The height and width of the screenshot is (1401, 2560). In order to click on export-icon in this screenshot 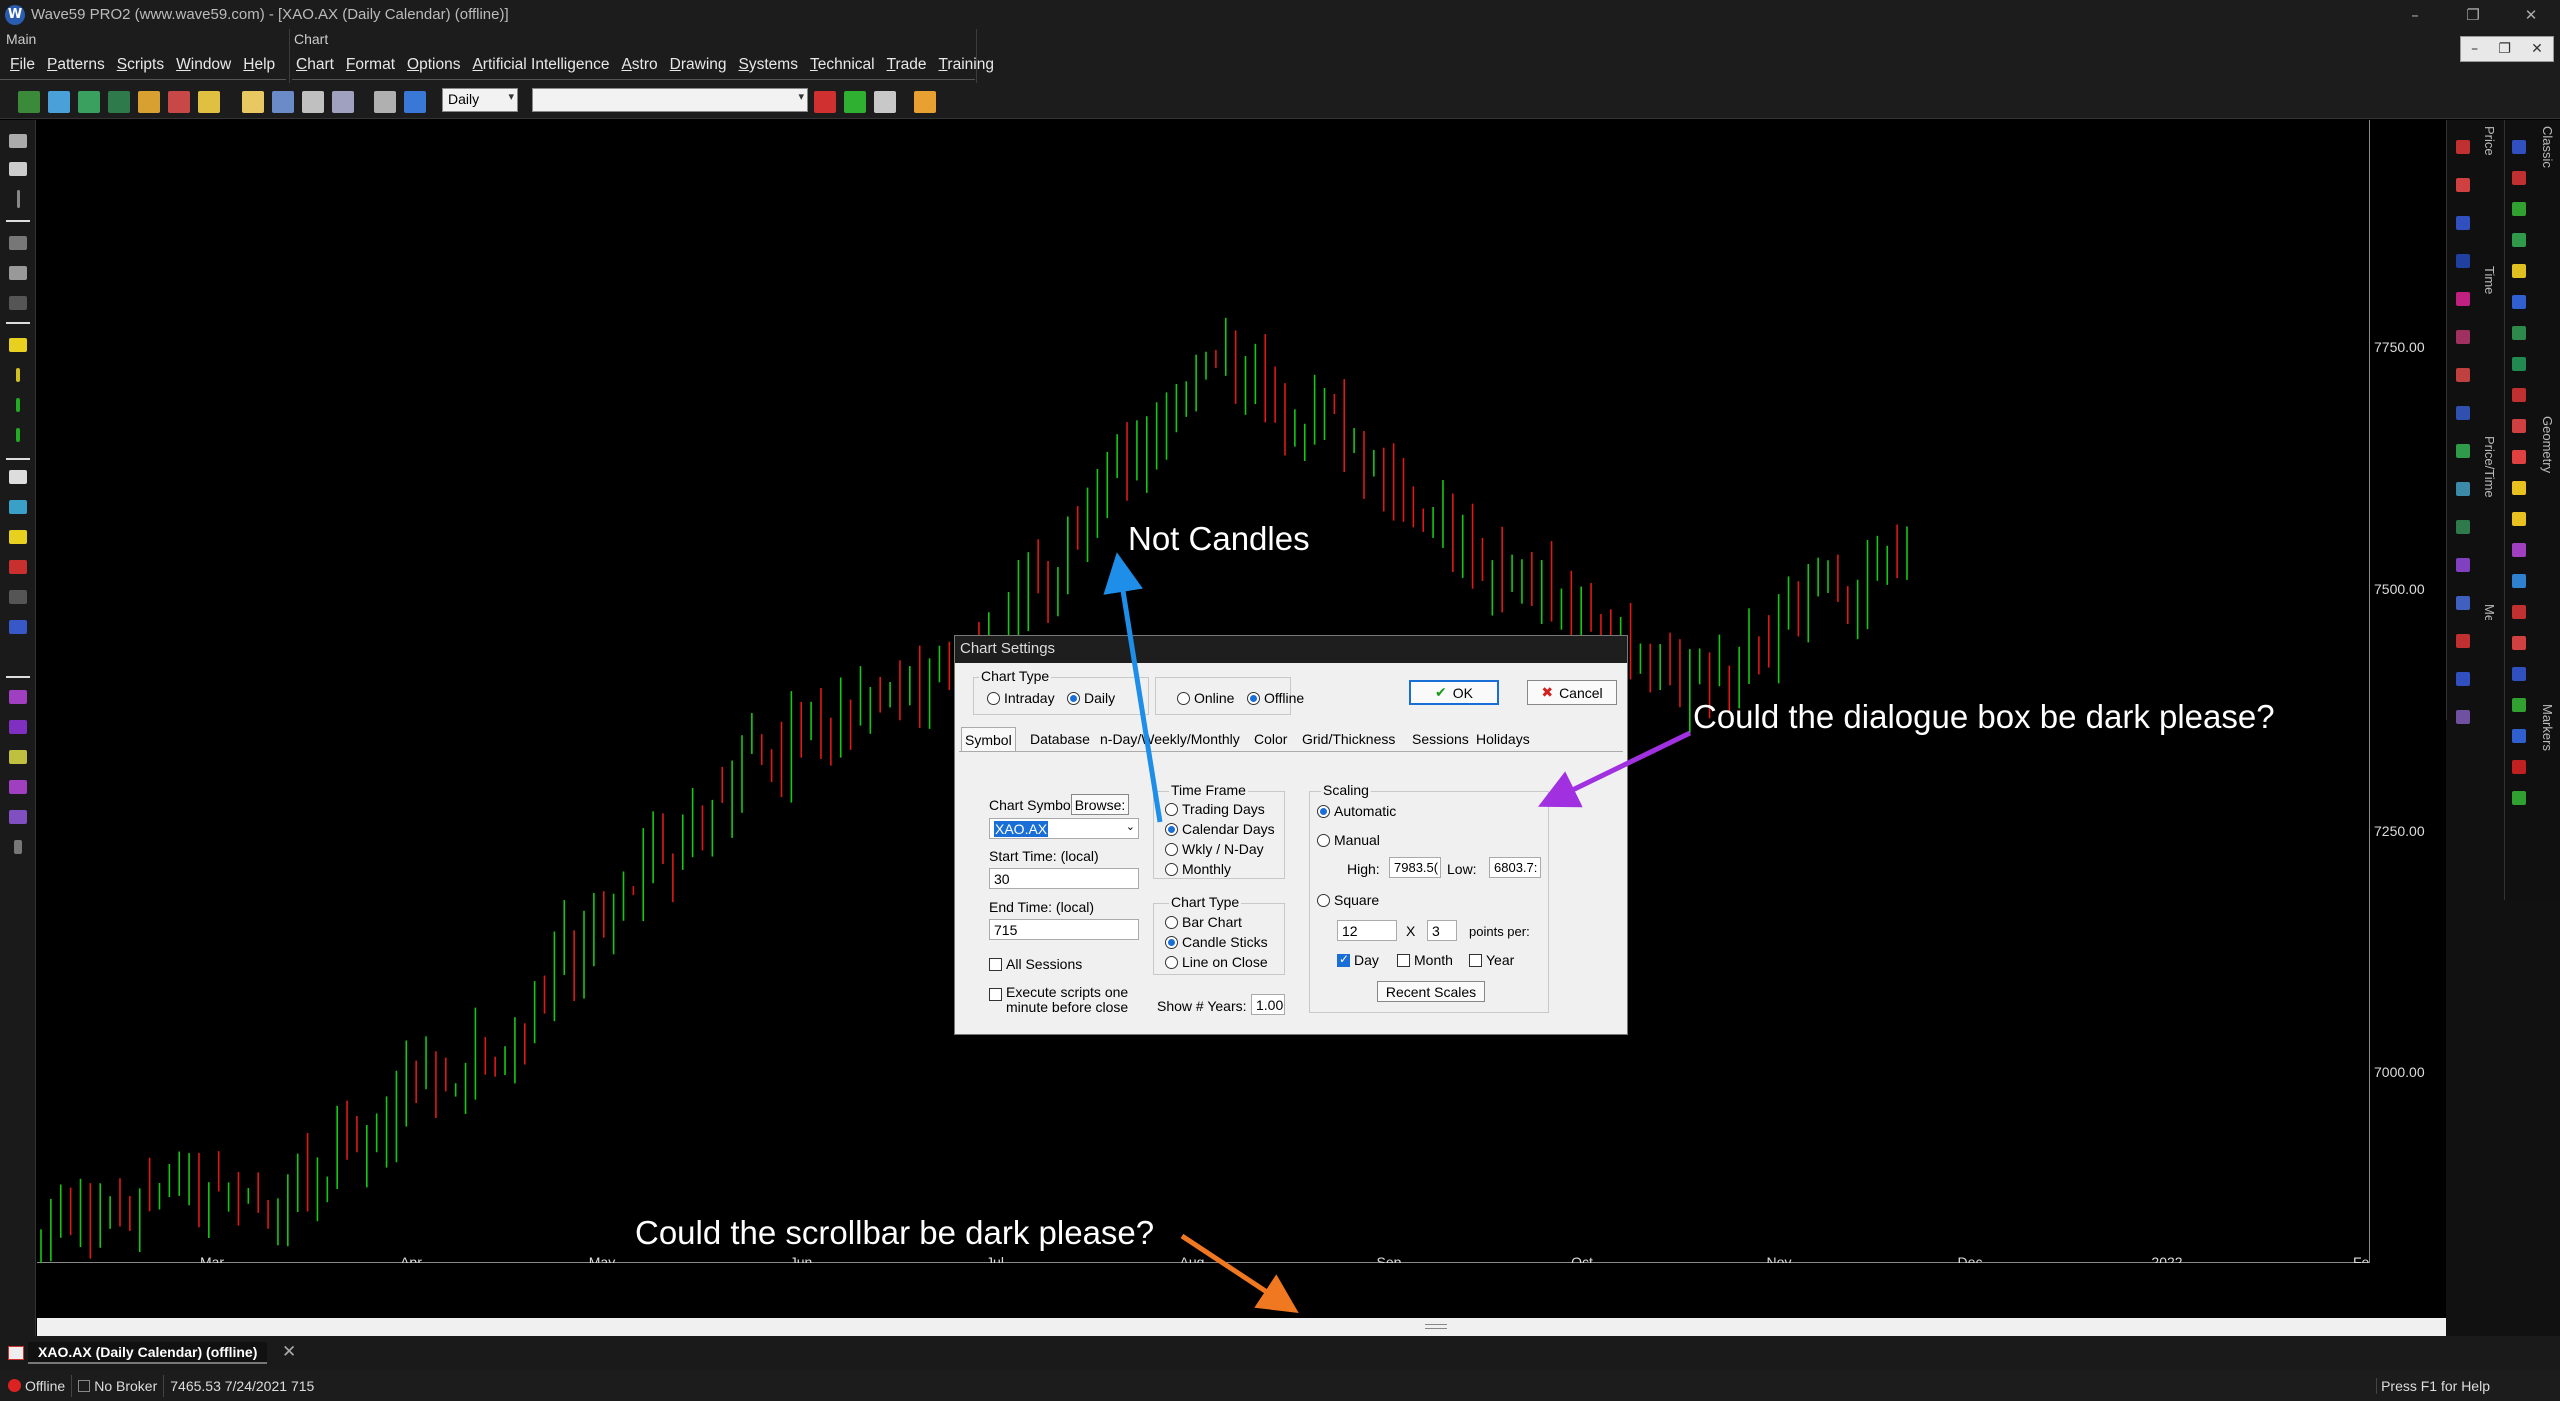, I will do `click(343, 102)`.